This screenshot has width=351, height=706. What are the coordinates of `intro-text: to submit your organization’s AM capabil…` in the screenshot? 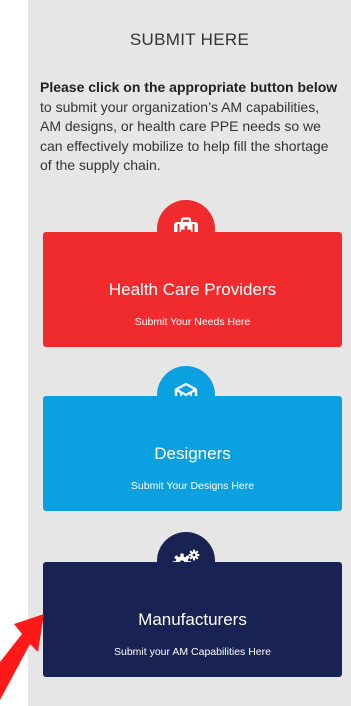 It's located at (184, 136).